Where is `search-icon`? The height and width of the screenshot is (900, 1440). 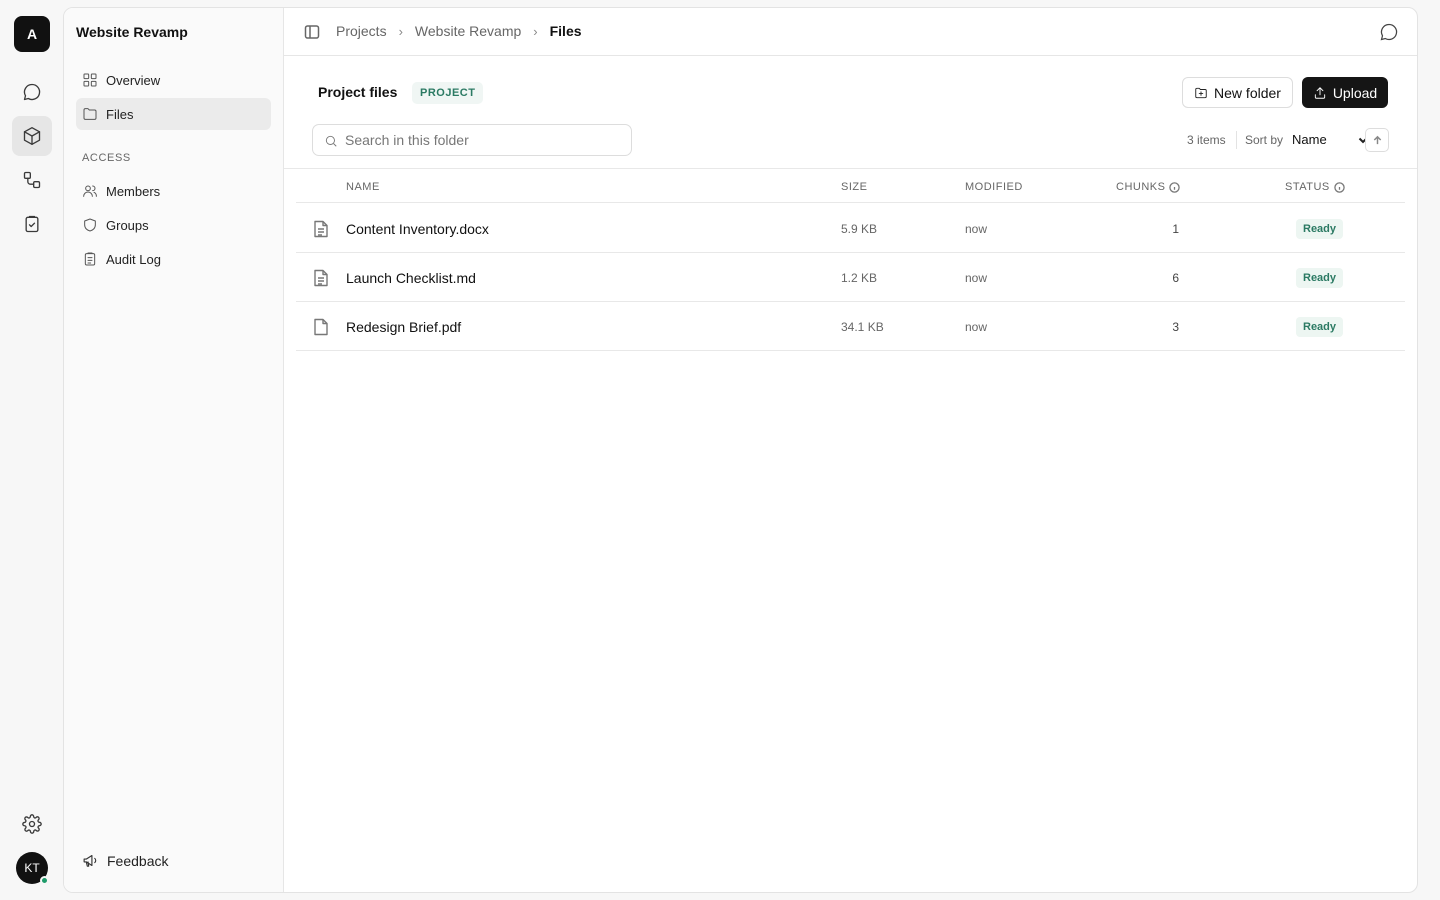 search-icon is located at coordinates (331, 141).